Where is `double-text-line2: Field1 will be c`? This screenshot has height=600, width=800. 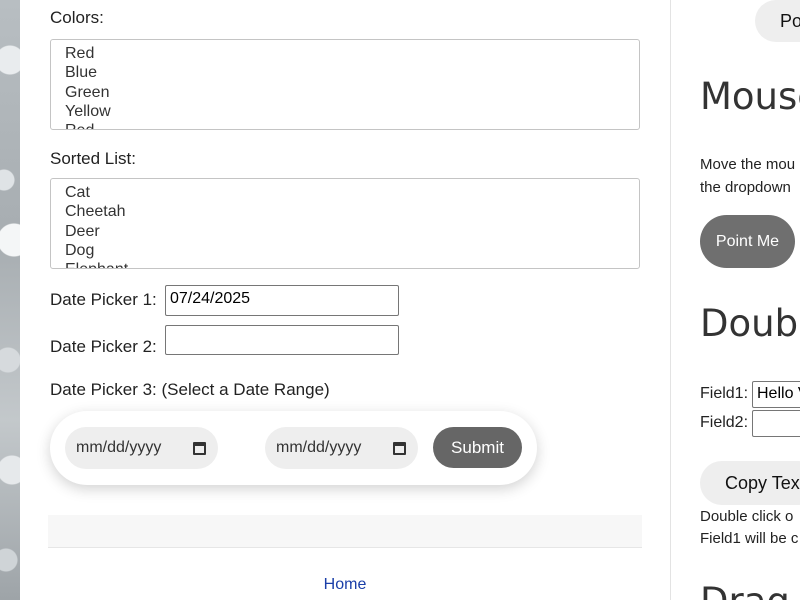 double-text-line2: Field1 will be c is located at coordinates (749, 538).